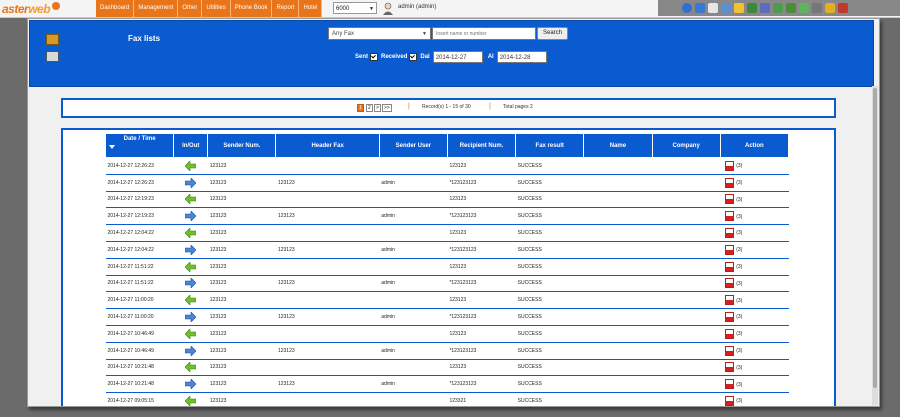 Image resolution: width=900 pixels, height=417 pixels. What do you see at coordinates (713, 8) in the screenshot?
I see `clock-icon` at bounding box center [713, 8].